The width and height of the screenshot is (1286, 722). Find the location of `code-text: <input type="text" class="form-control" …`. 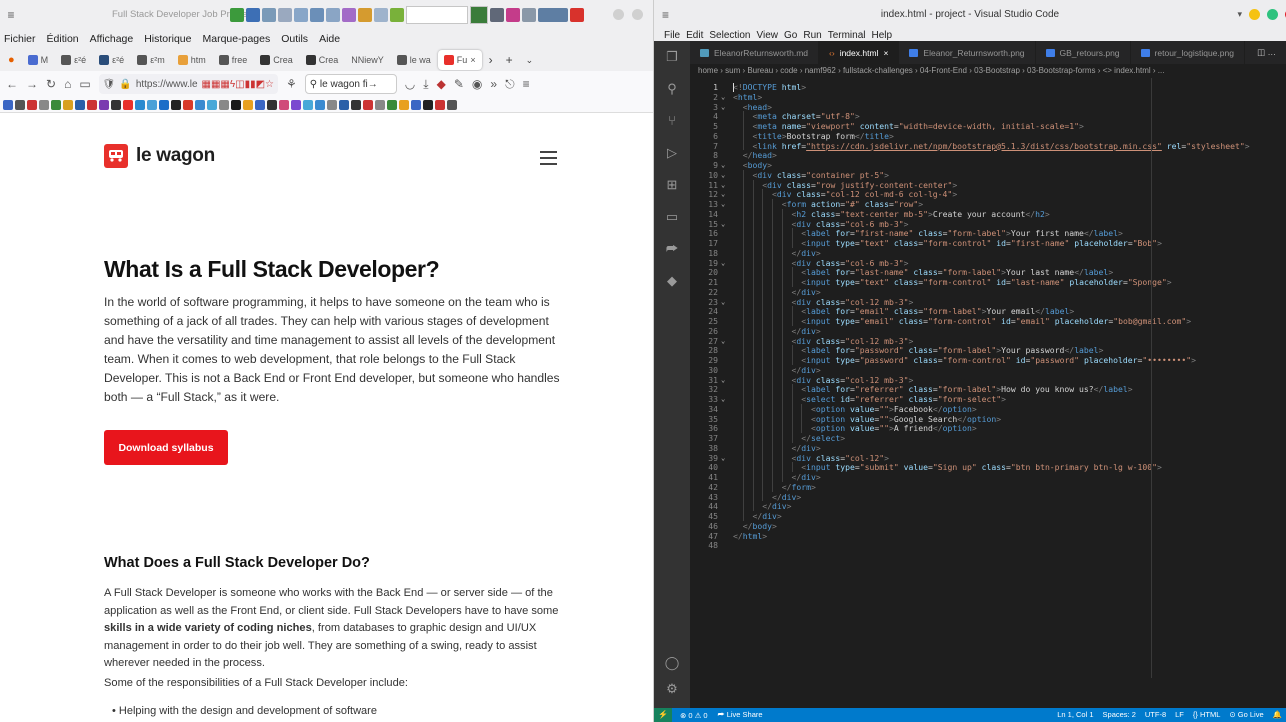

code-text: <input type="text" class="form-control" … is located at coordinates (952, 282).